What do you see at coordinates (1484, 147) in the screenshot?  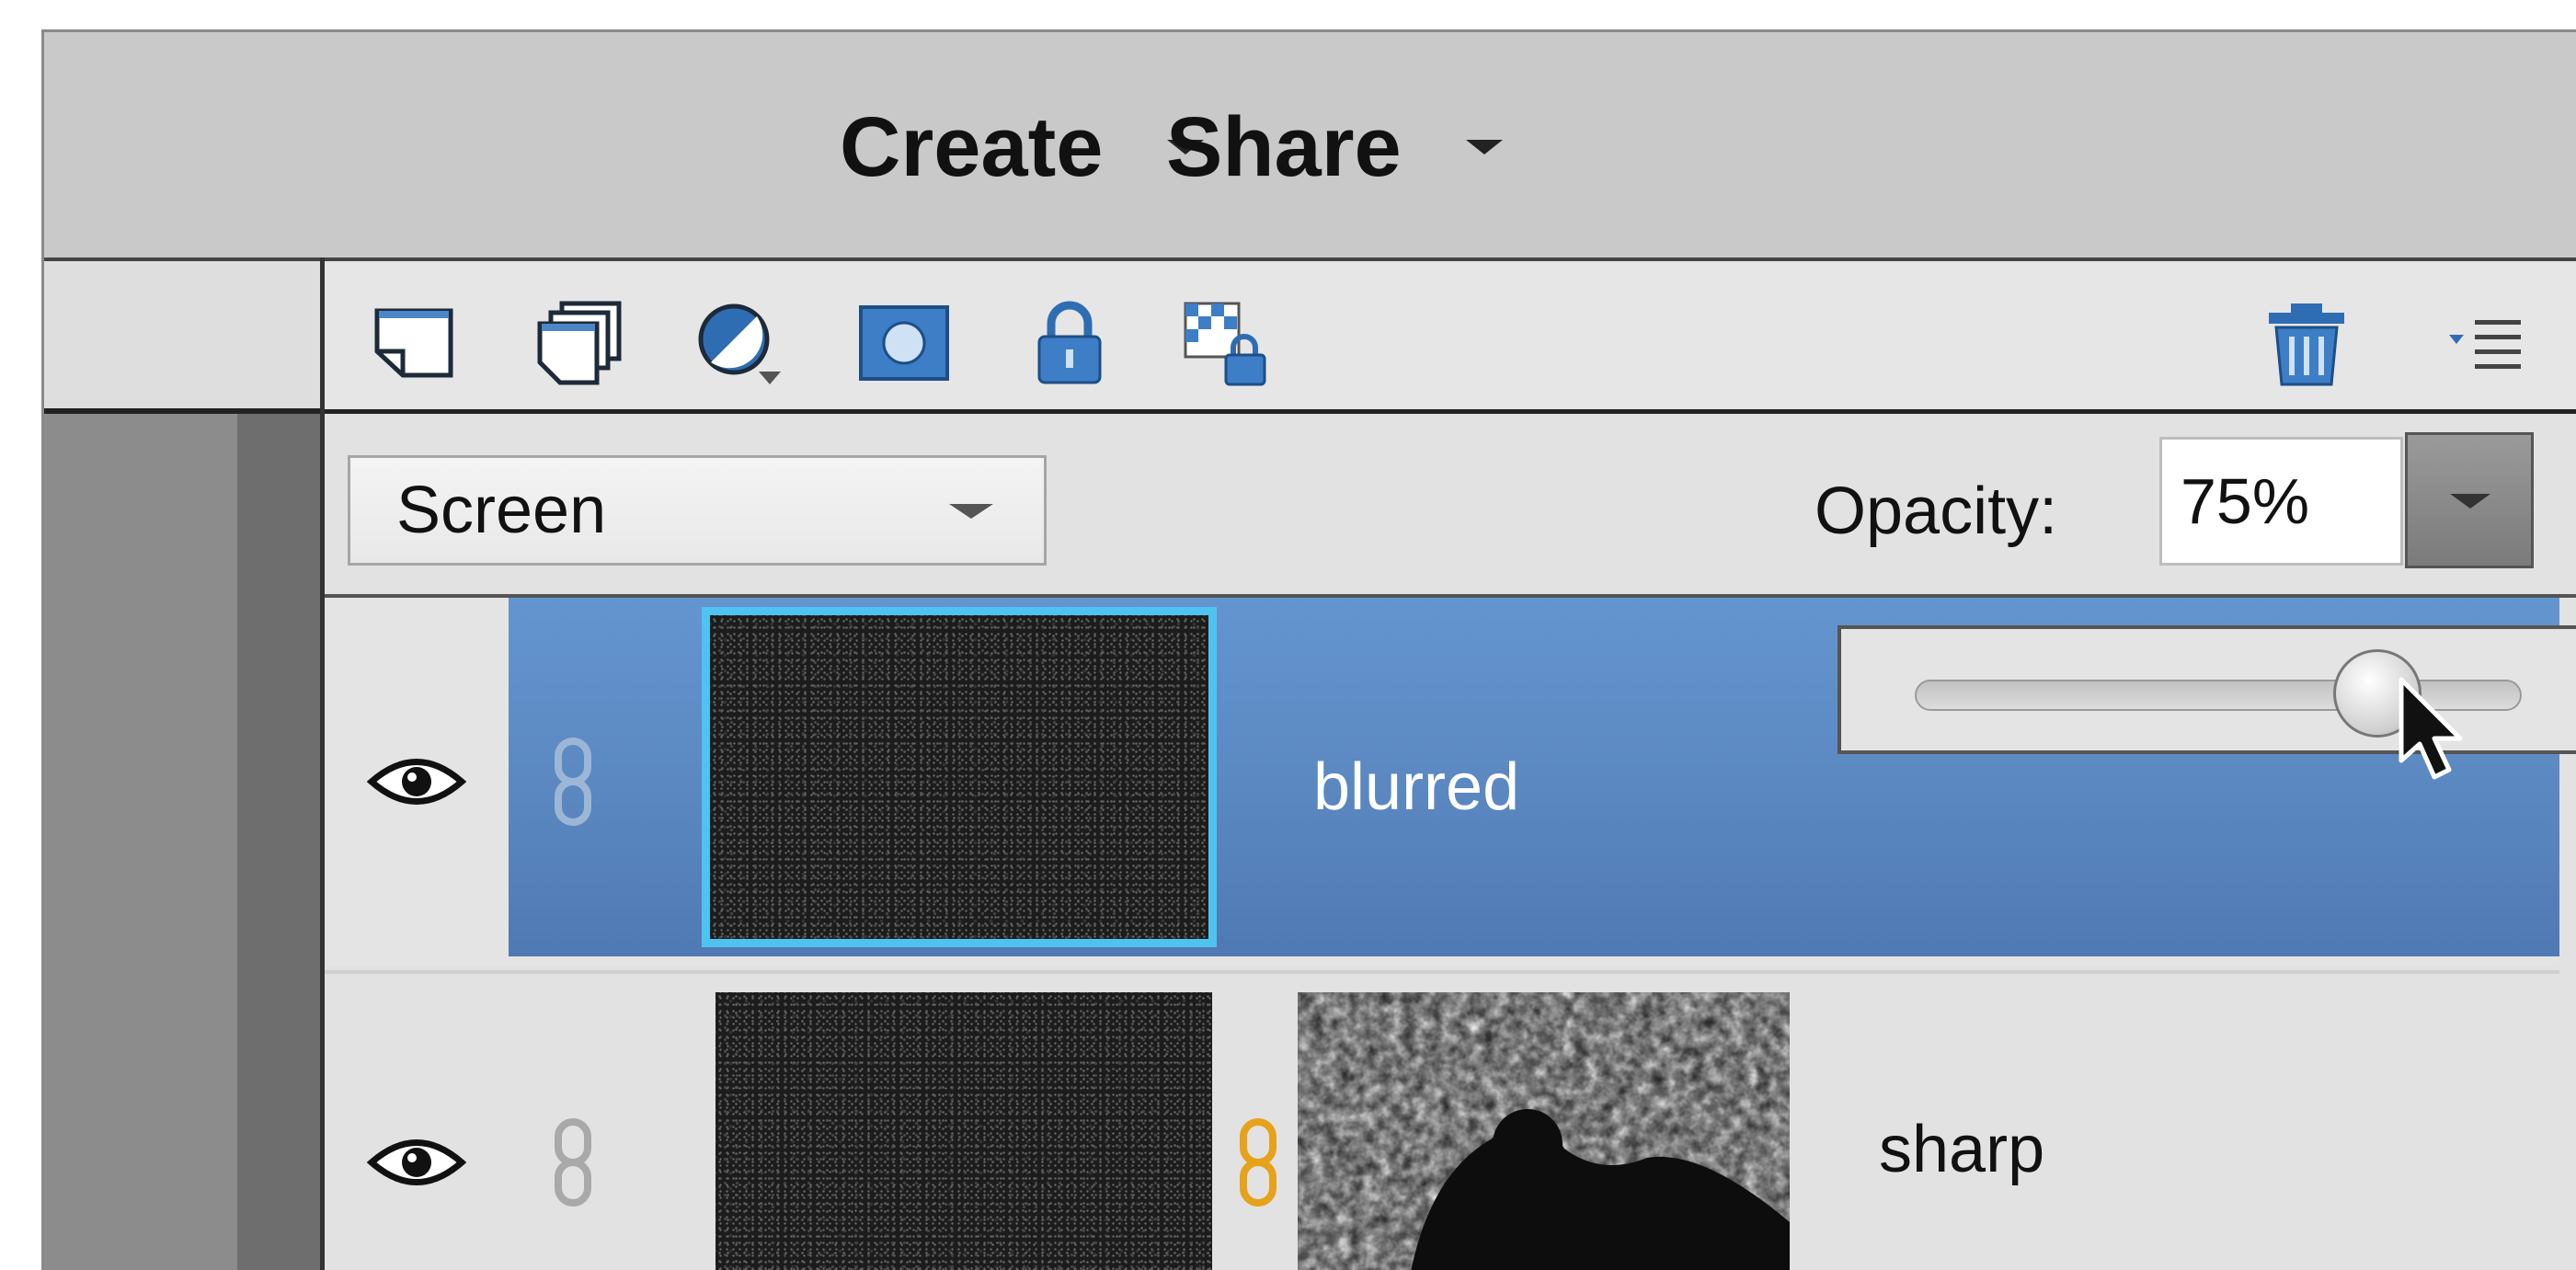 I see `share-dropdown-caret-icon` at bounding box center [1484, 147].